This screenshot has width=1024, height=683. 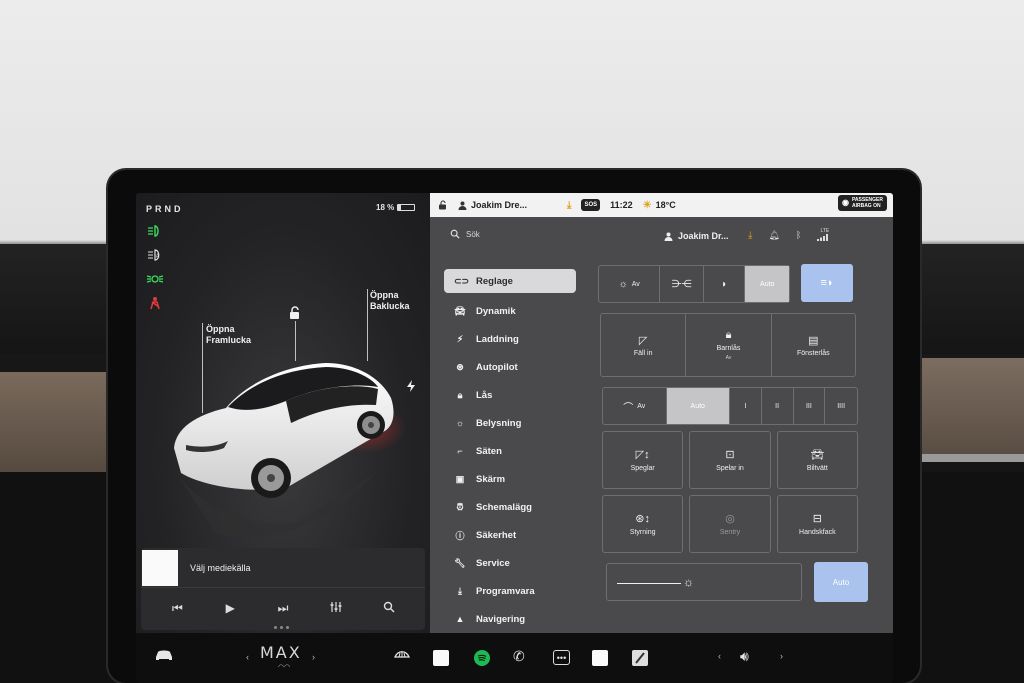 What do you see at coordinates (504, 507) in the screenshot?
I see `menu-label: Schemalägg` at bounding box center [504, 507].